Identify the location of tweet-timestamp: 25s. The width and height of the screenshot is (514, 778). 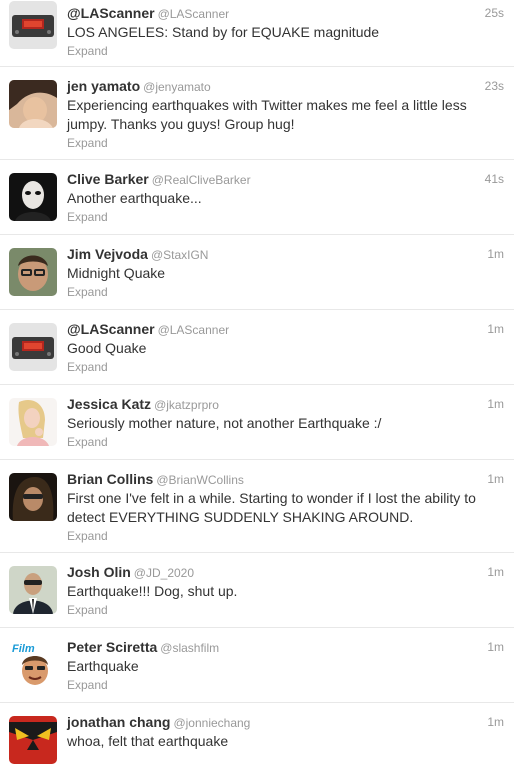
(494, 13).